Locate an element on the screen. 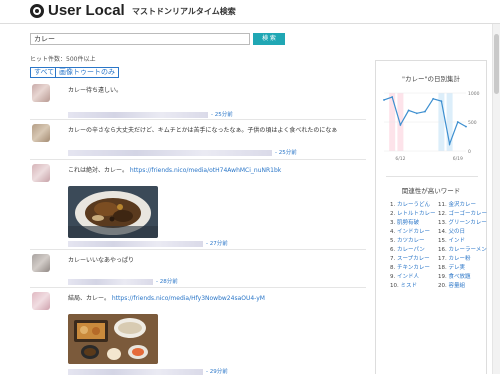 The image size is (500, 375). related-word-item: 8. チキンカレー is located at coordinates (414, 268).